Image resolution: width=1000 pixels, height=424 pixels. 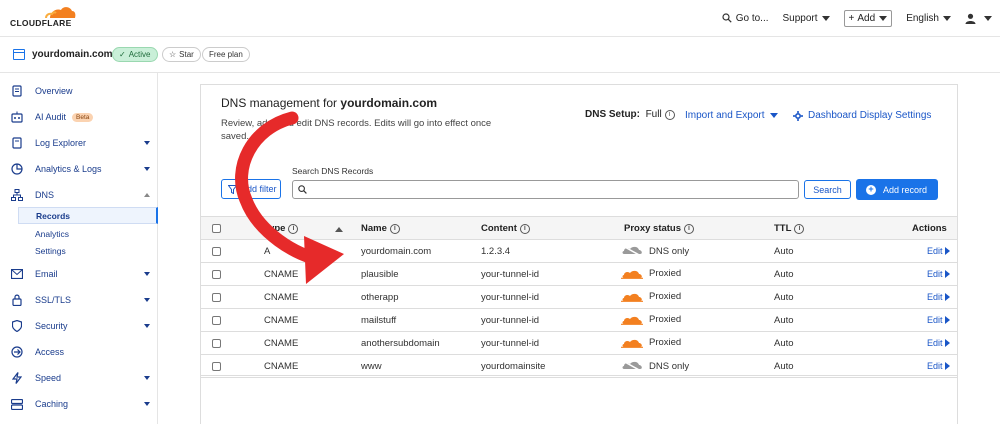 What do you see at coordinates (68, 169) in the screenshot?
I see `sidebar-item-label: Analytics & Logs` at bounding box center [68, 169].